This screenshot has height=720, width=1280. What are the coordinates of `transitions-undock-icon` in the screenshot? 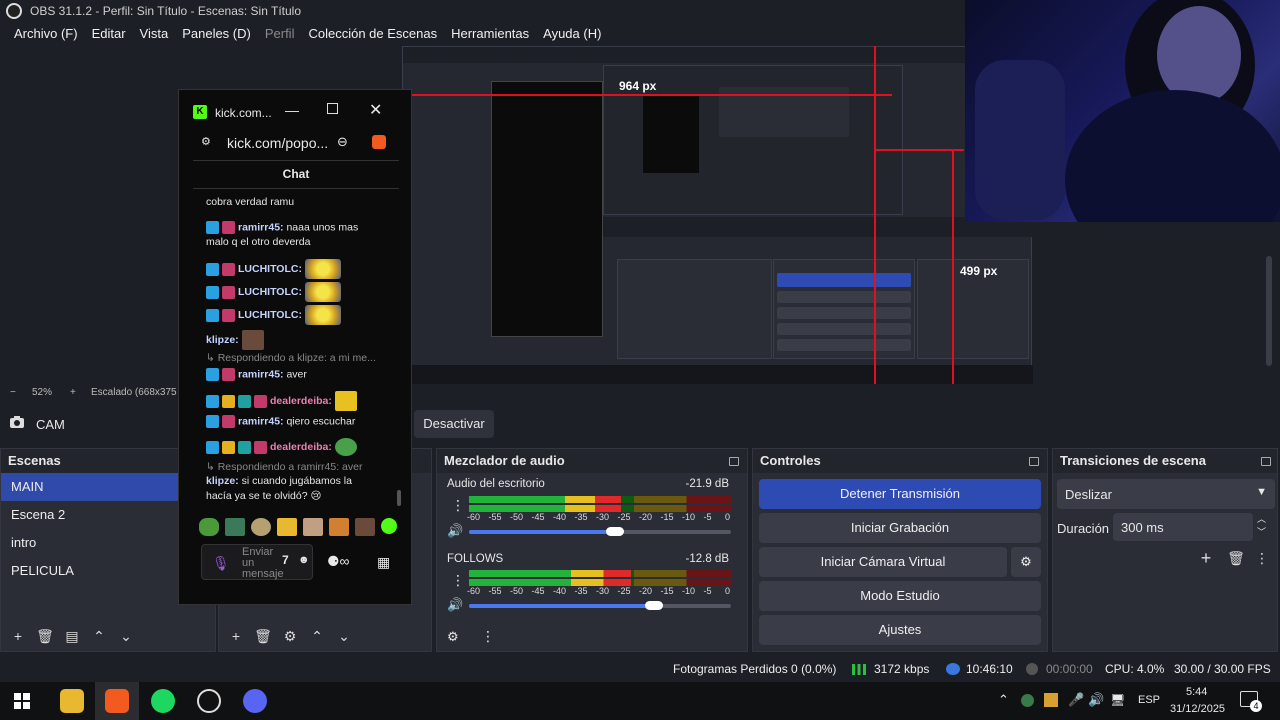 It's located at (1266, 461).